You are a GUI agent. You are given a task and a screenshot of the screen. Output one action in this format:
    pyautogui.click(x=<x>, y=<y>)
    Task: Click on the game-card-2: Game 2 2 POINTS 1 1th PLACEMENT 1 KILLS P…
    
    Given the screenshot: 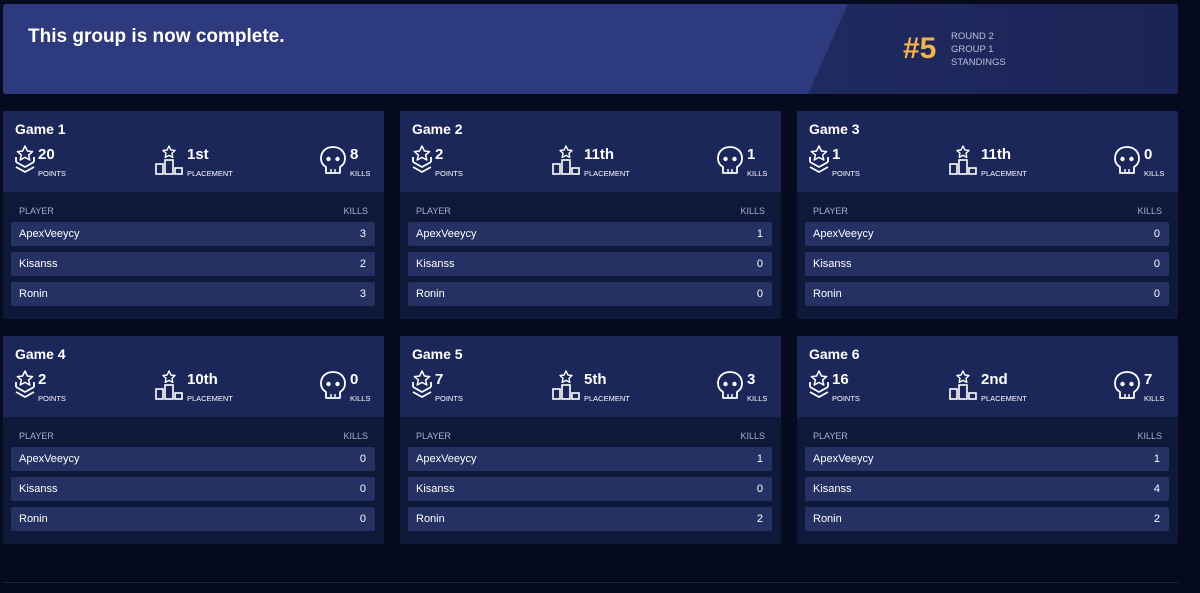 What is the action you would take?
    pyautogui.click(x=590, y=215)
    